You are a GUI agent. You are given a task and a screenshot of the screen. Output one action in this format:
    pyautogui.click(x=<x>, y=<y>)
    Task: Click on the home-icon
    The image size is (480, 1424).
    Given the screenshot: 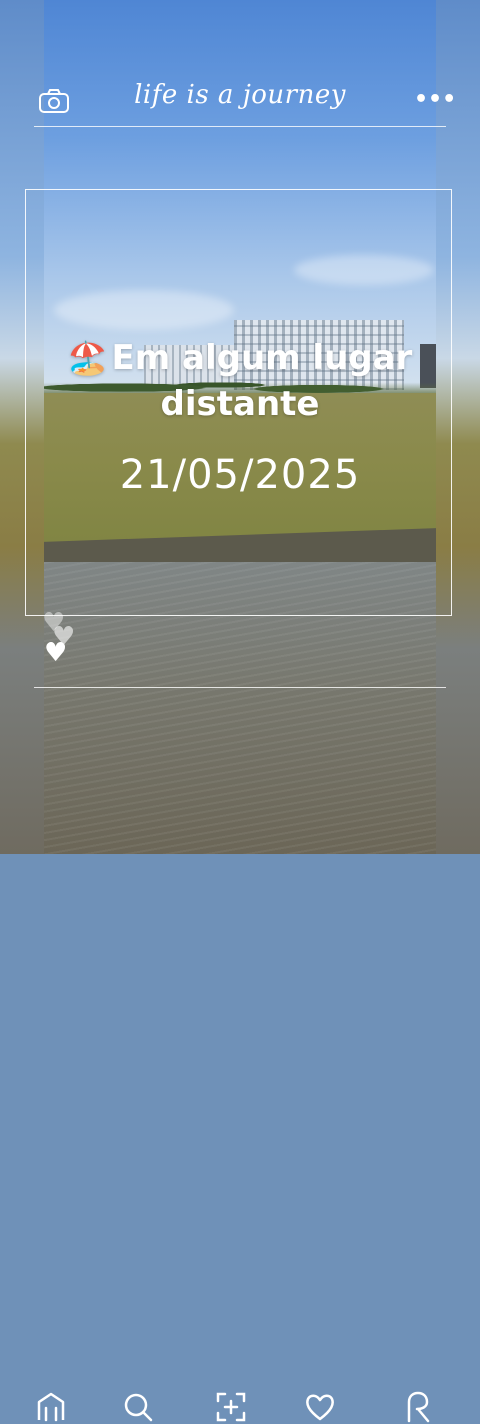 What is the action you would take?
    pyautogui.click(x=51, y=1407)
    